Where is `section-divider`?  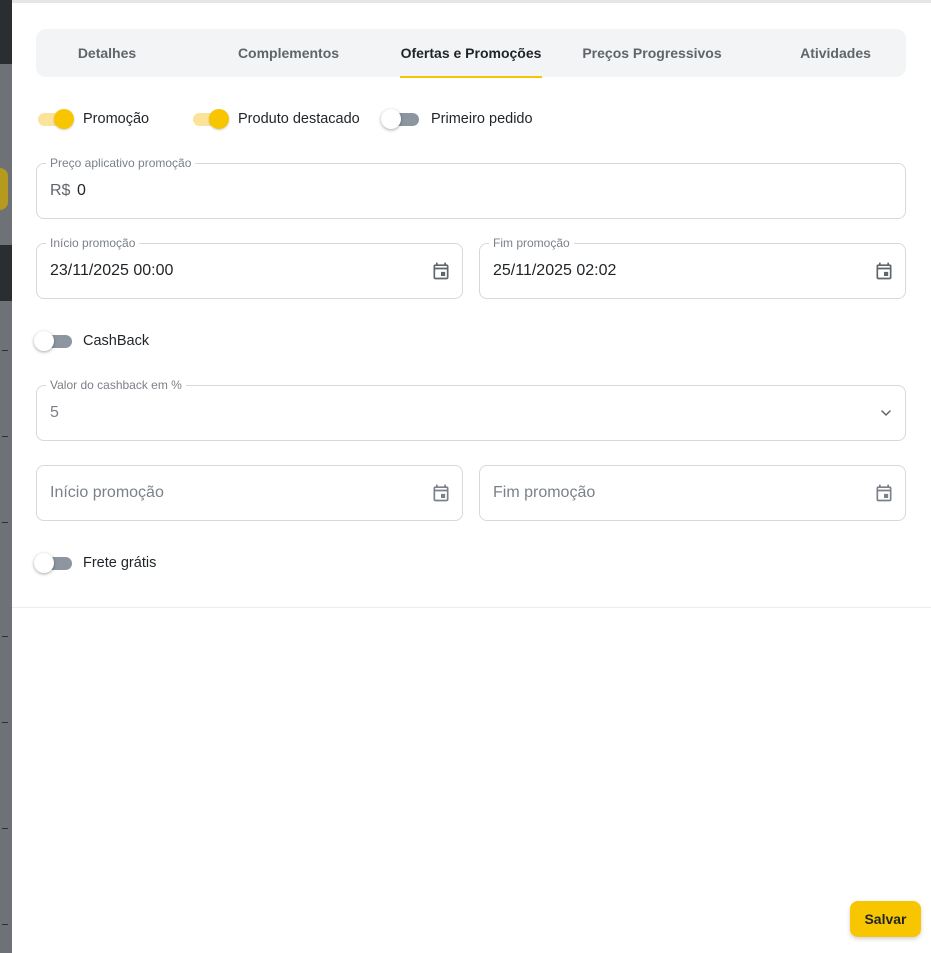 section-divider is located at coordinates (471, 607).